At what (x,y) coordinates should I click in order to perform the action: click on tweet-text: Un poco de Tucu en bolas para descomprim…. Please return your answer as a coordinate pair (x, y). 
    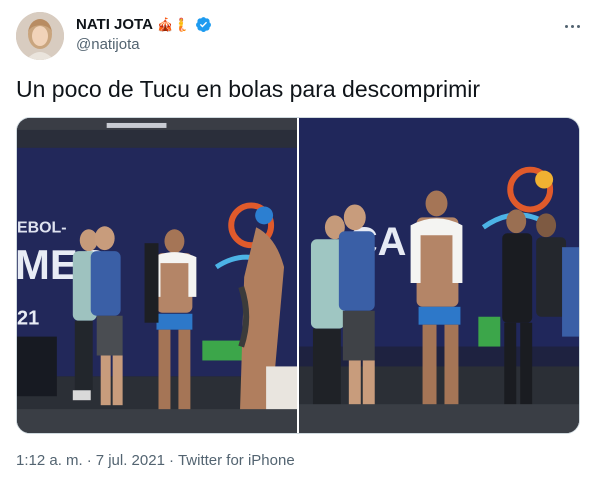
    Looking at the image, I should click on (248, 89).